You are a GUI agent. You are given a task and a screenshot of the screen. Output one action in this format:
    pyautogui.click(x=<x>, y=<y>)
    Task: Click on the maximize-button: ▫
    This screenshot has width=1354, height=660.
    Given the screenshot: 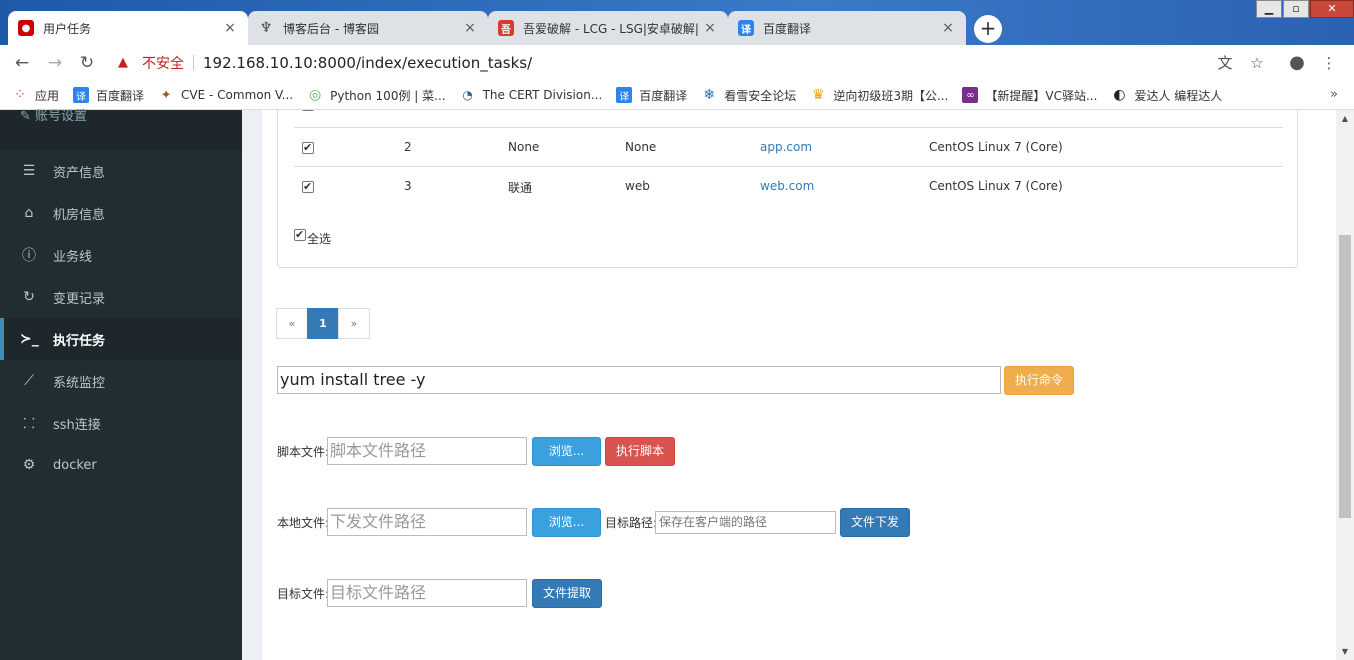 What is the action you would take?
    pyautogui.click(x=1296, y=9)
    